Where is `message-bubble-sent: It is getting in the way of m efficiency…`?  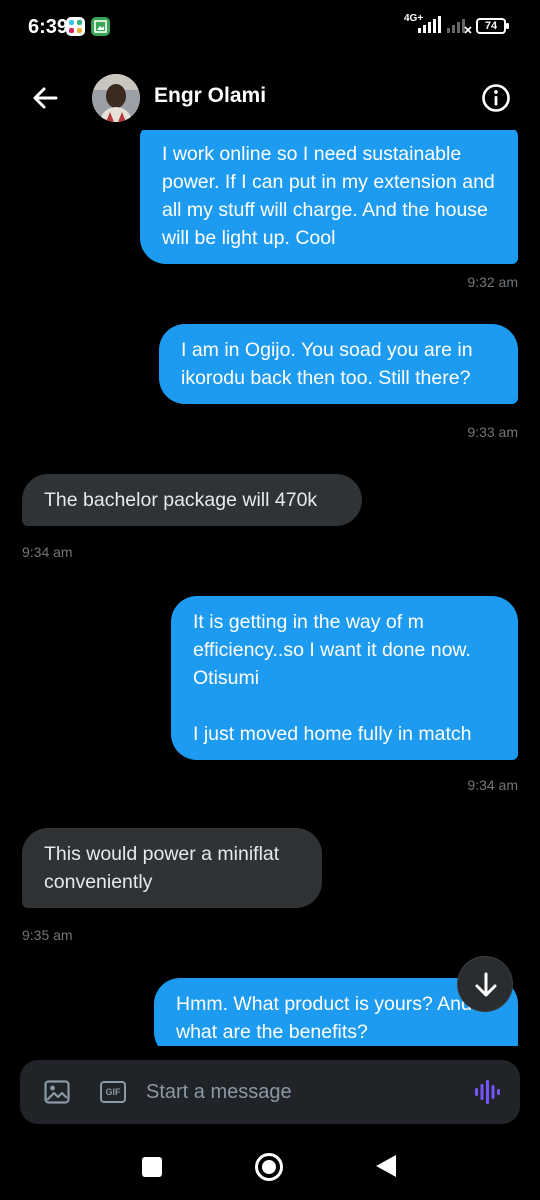 message-bubble-sent: It is getting in the way of m efficiency… is located at coordinates (344, 678).